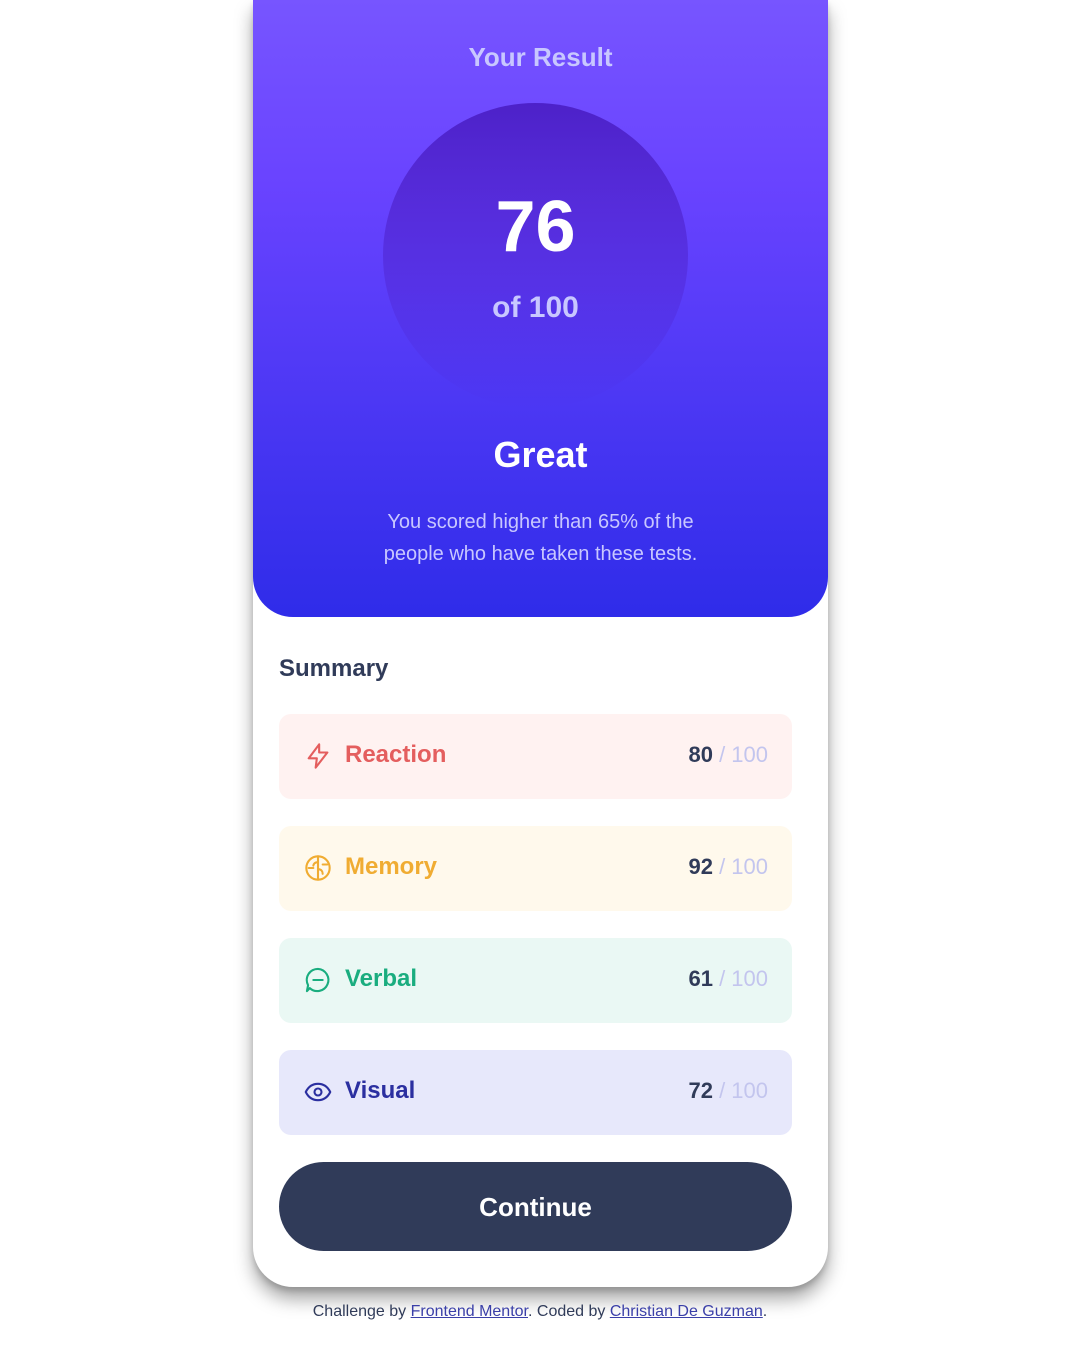 The height and width of the screenshot is (1350, 1080). What do you see at coordinates (540, 454) in the screenshot?
I see `rating-label: Great` at bounding box center [540, 454].